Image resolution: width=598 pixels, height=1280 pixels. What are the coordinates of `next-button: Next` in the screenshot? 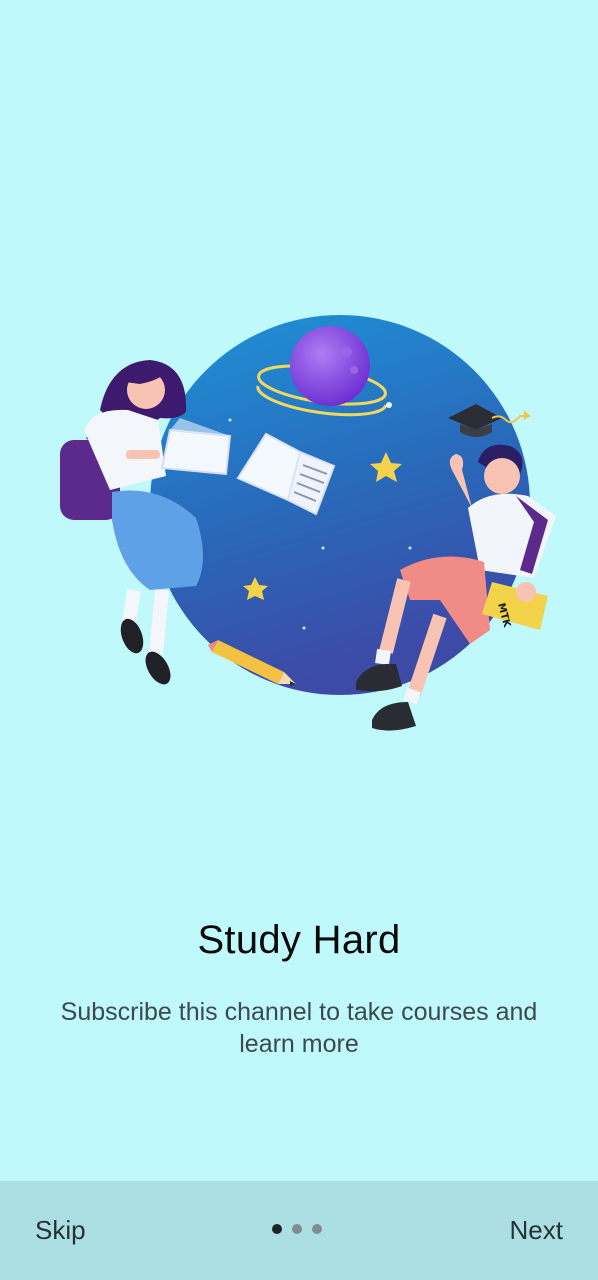 It's located at (536, 1230).